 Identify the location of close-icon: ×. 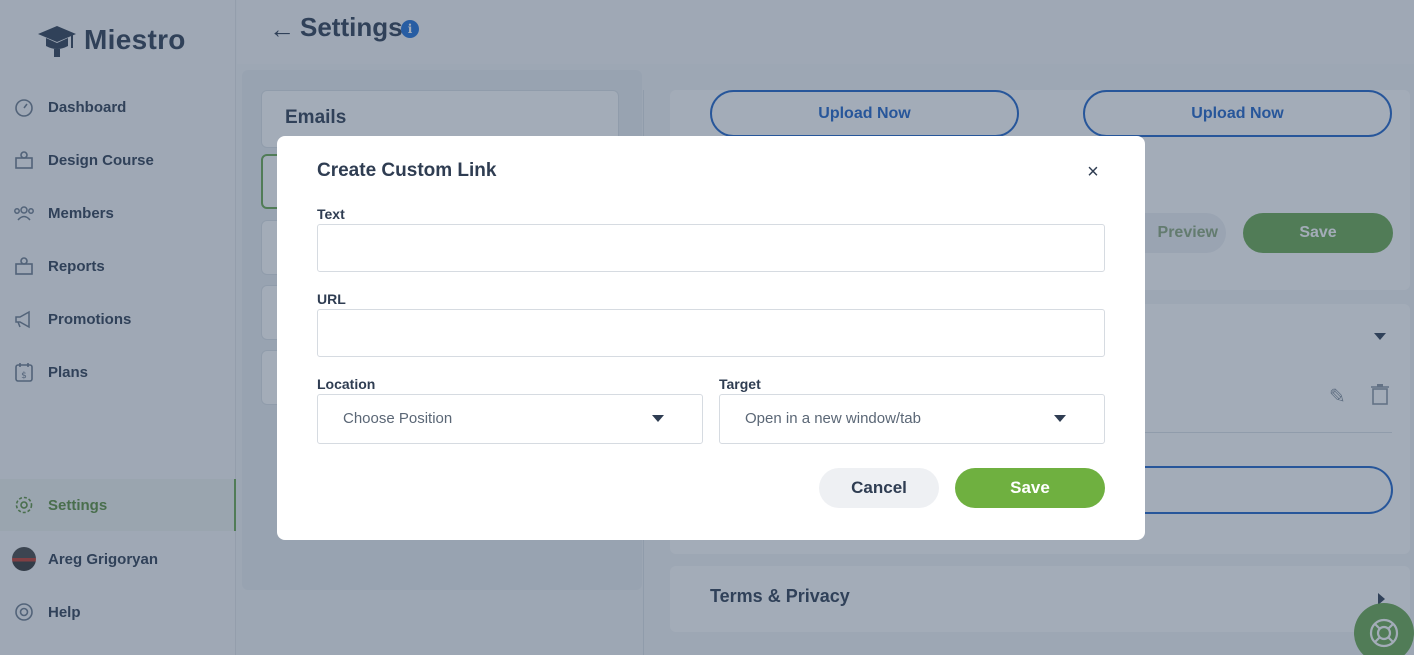
(1093, 172).